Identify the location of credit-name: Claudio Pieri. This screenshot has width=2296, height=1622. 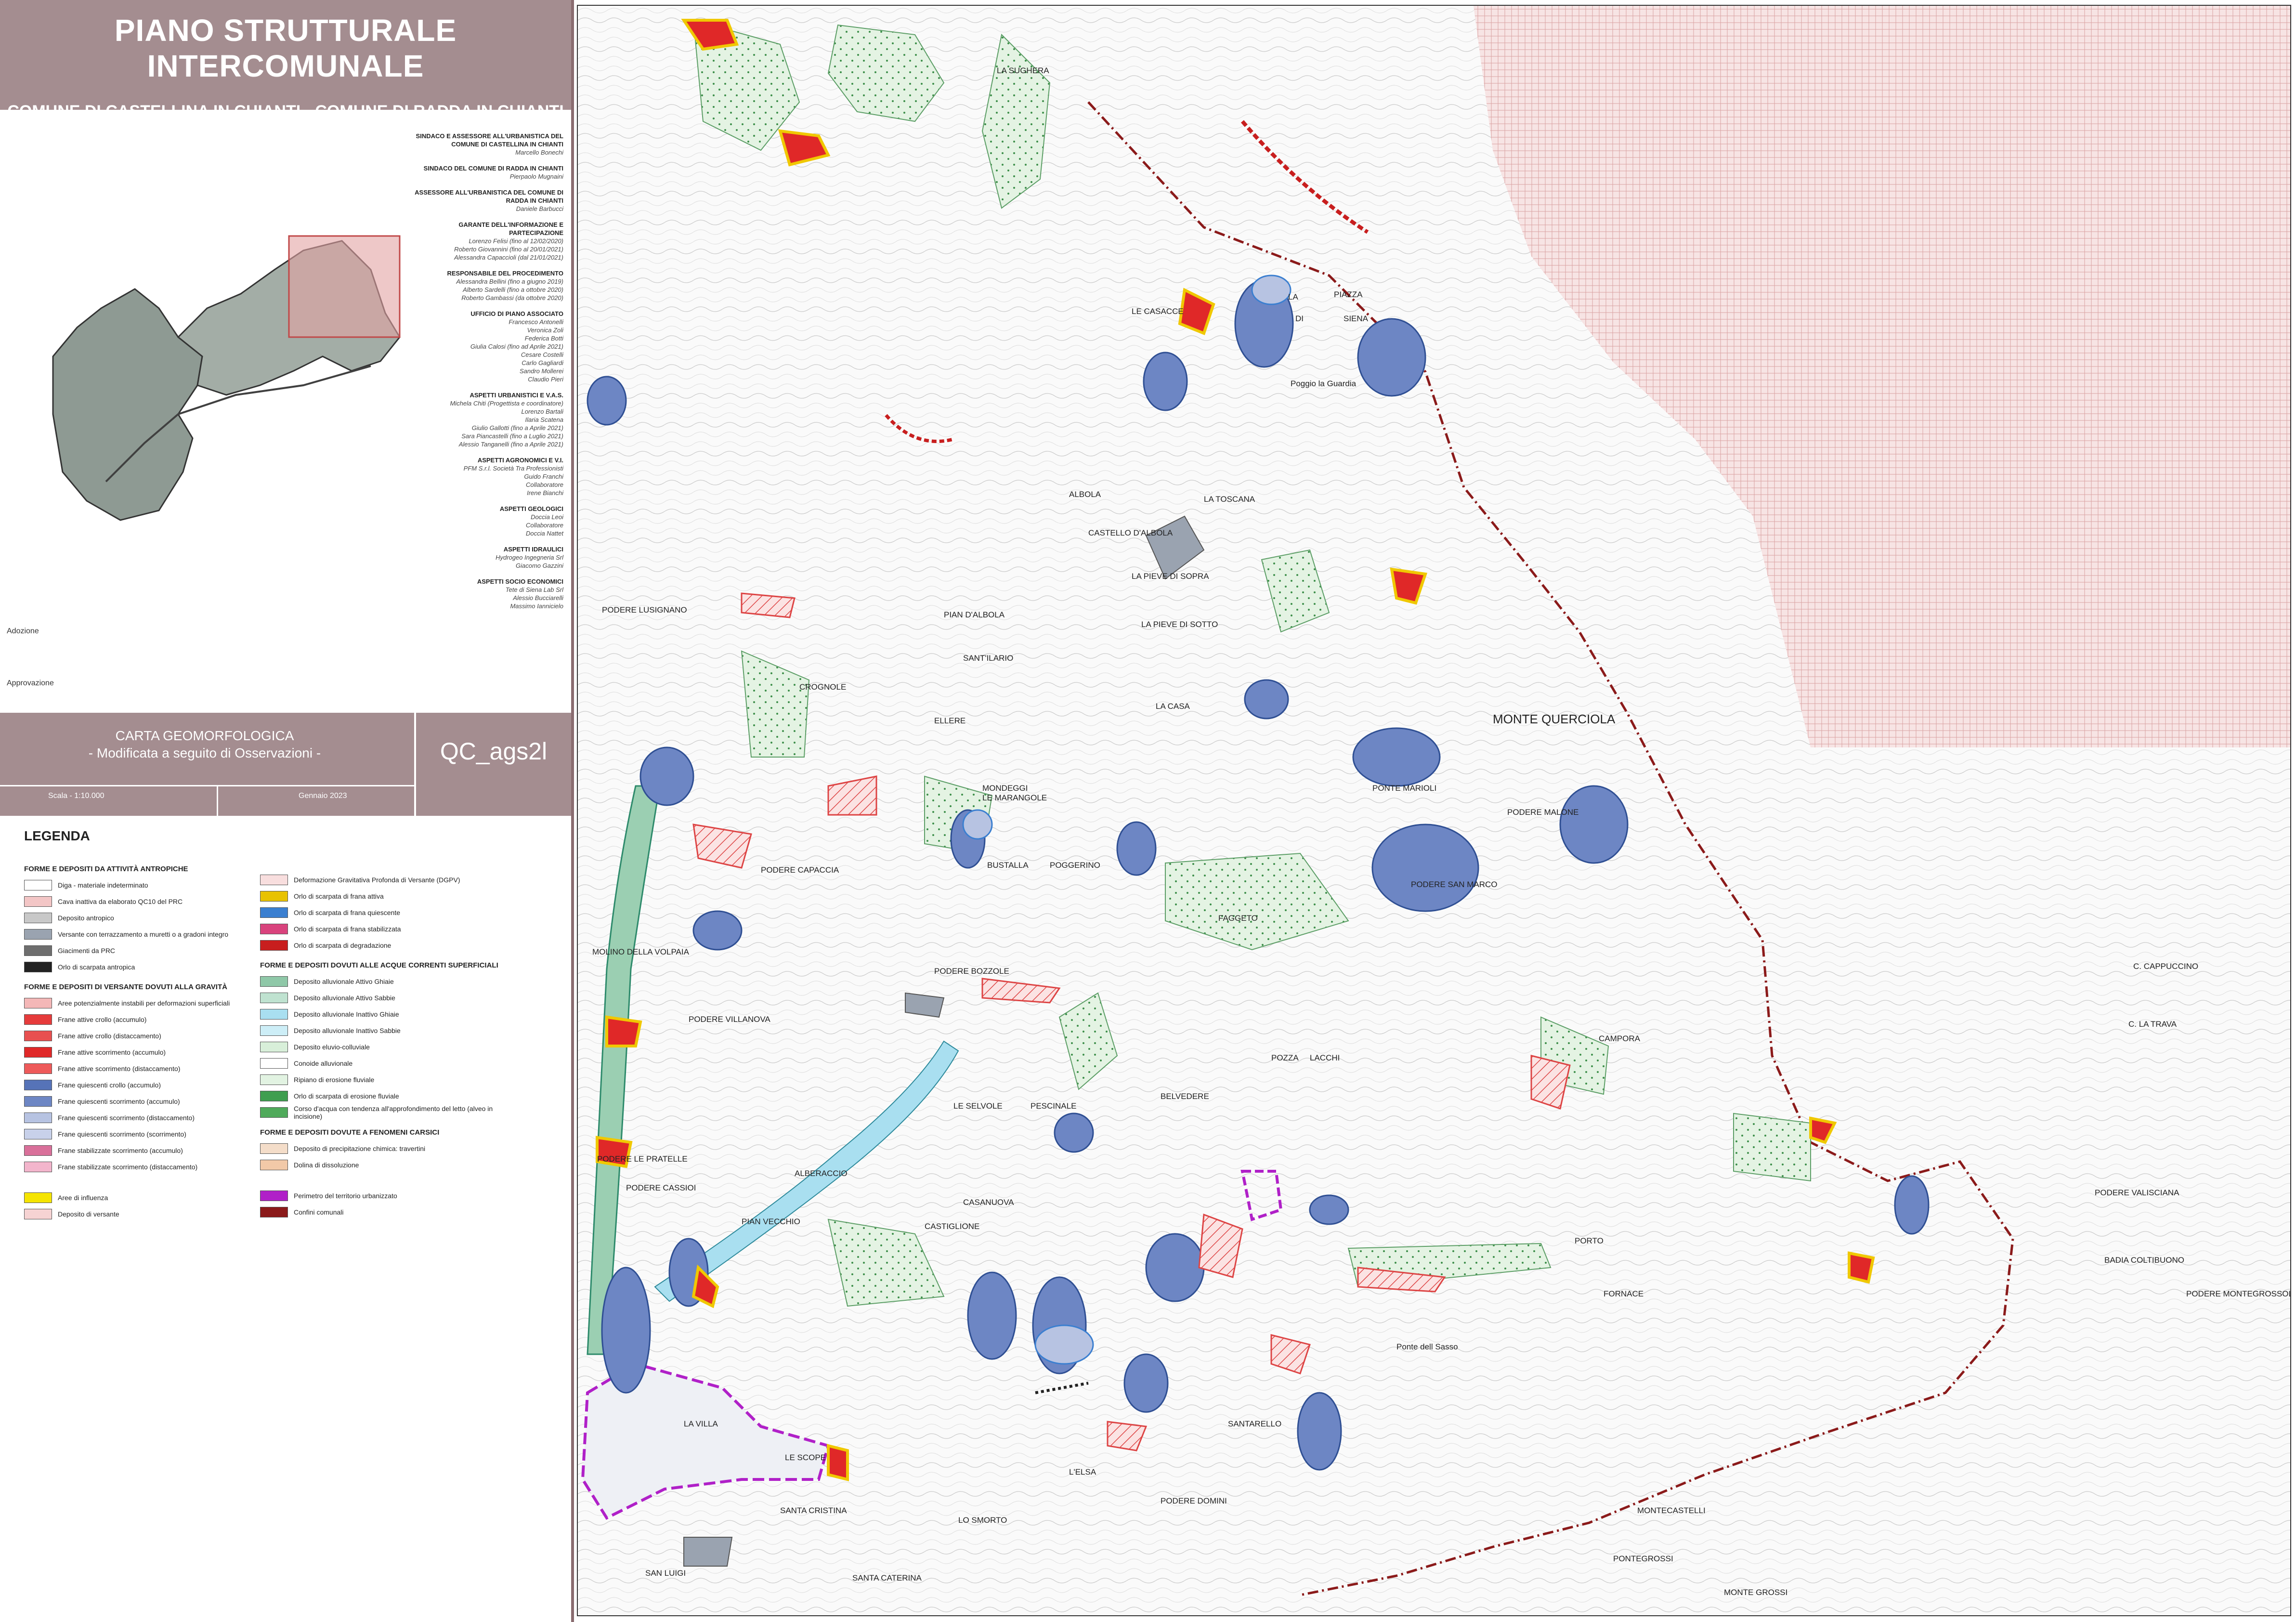
(545, 379).